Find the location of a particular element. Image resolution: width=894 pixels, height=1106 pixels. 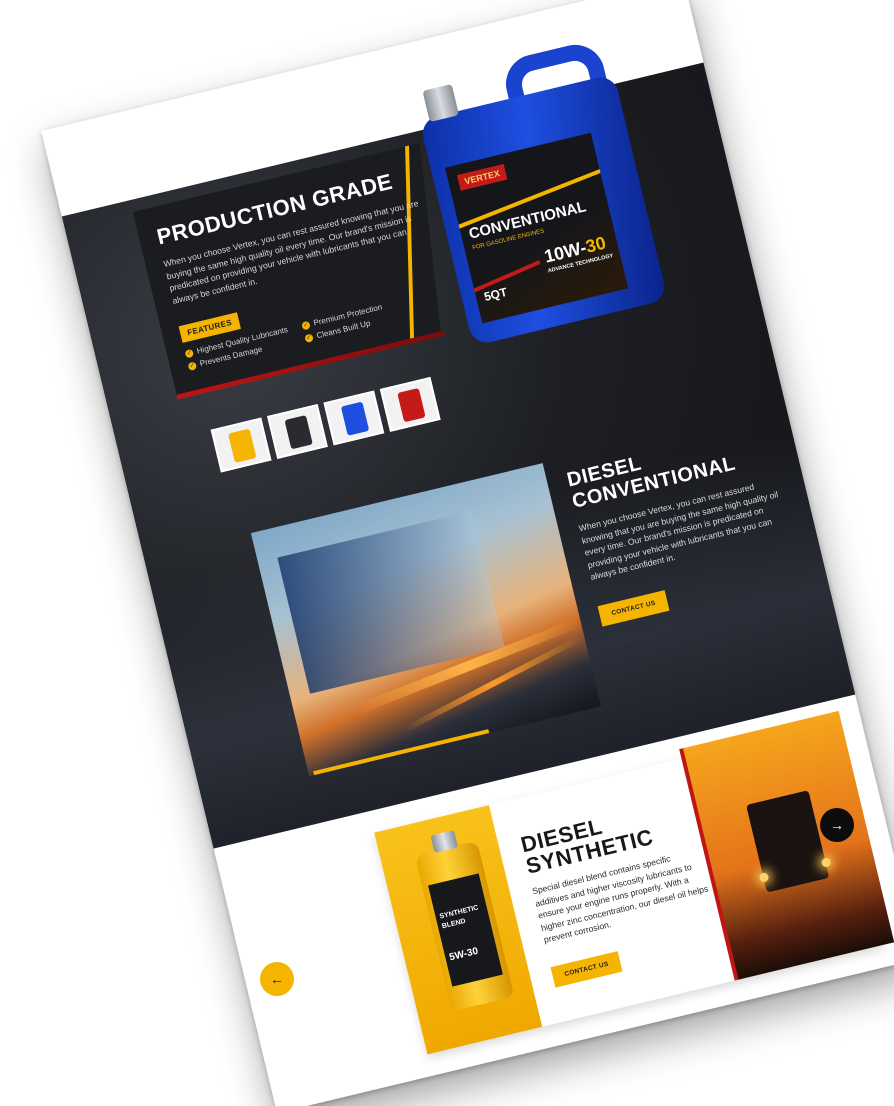

brand-logo: VERTEX is located at coordinates (482, 177).